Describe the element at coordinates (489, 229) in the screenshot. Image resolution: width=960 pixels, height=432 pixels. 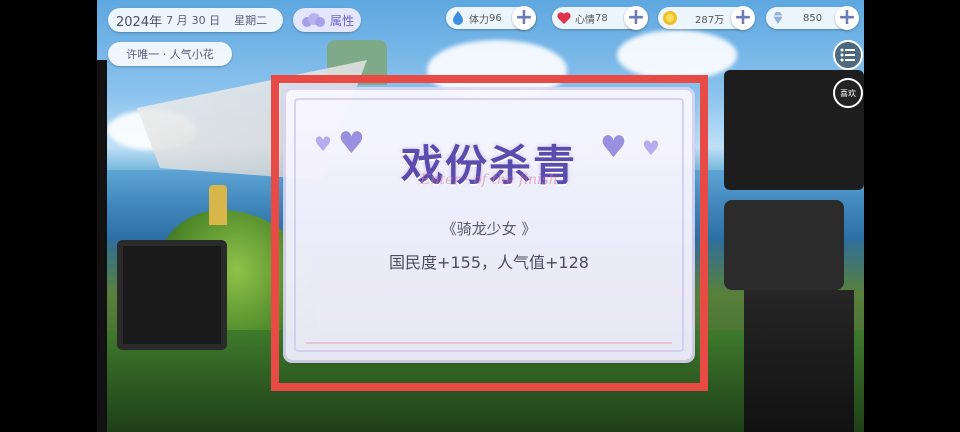
I see `drama-name: 《骑龙少女 》` at that location.